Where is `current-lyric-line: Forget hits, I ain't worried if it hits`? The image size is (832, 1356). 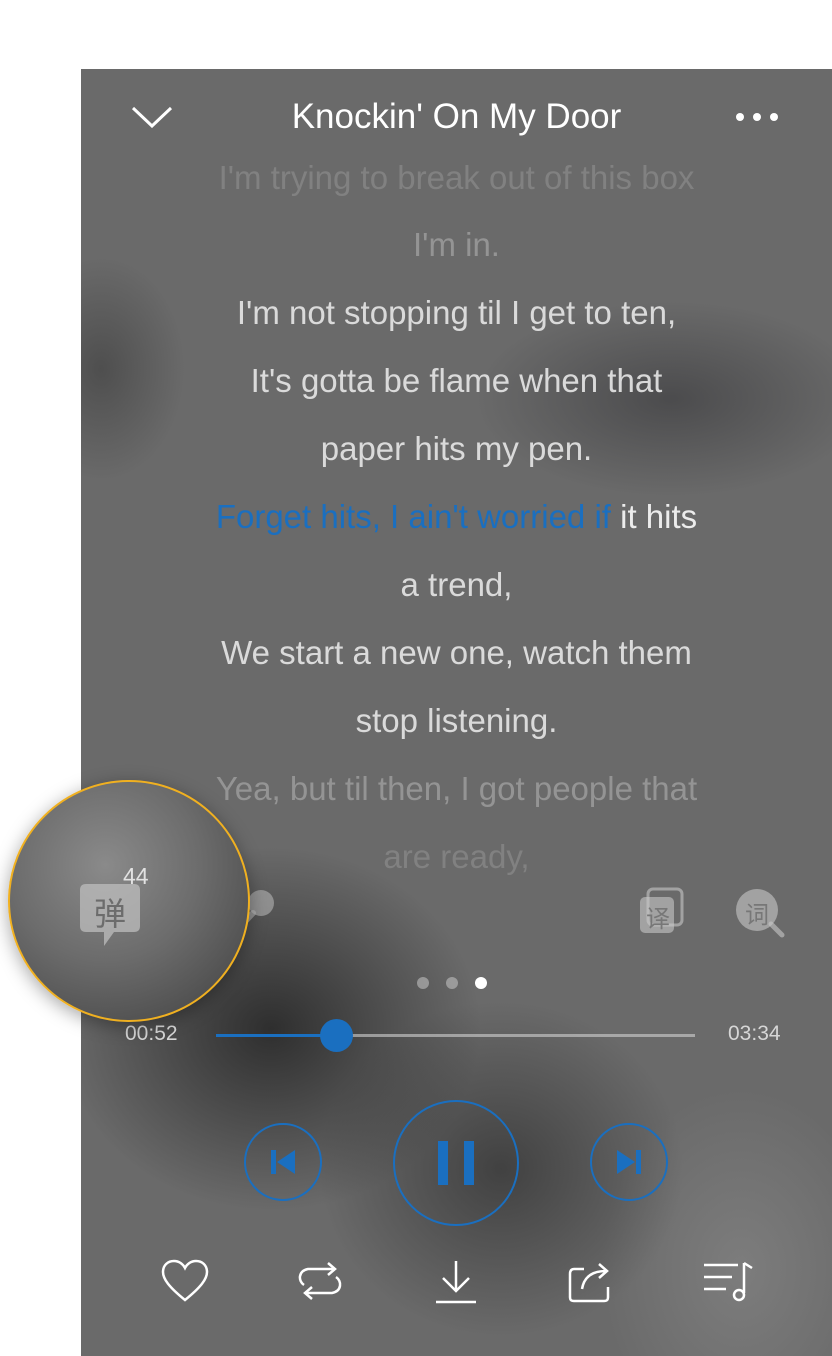
current-lyric-line: Forget hits, I ain't worried if it hits is located at coordinates (456, 517).